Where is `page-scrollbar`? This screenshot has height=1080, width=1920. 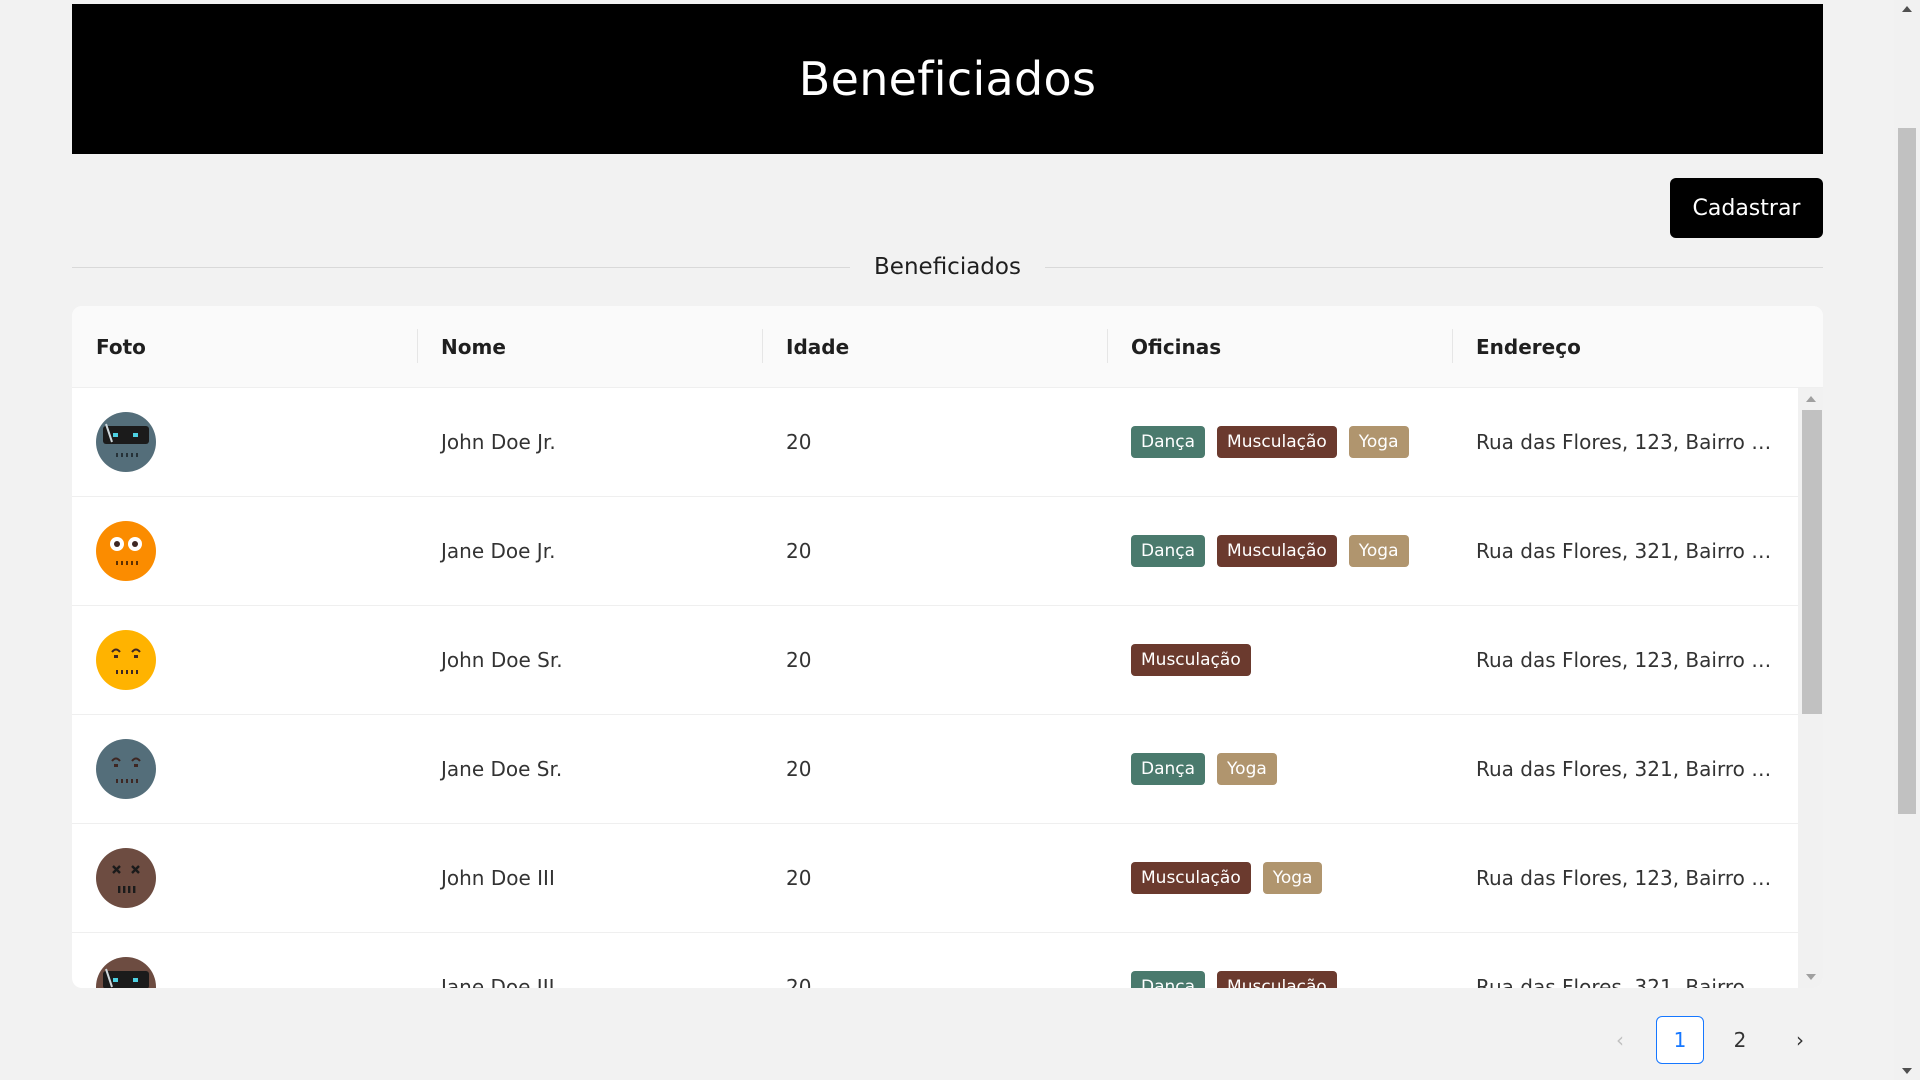
page-scrollbar is located at coordinates (1907, 540).